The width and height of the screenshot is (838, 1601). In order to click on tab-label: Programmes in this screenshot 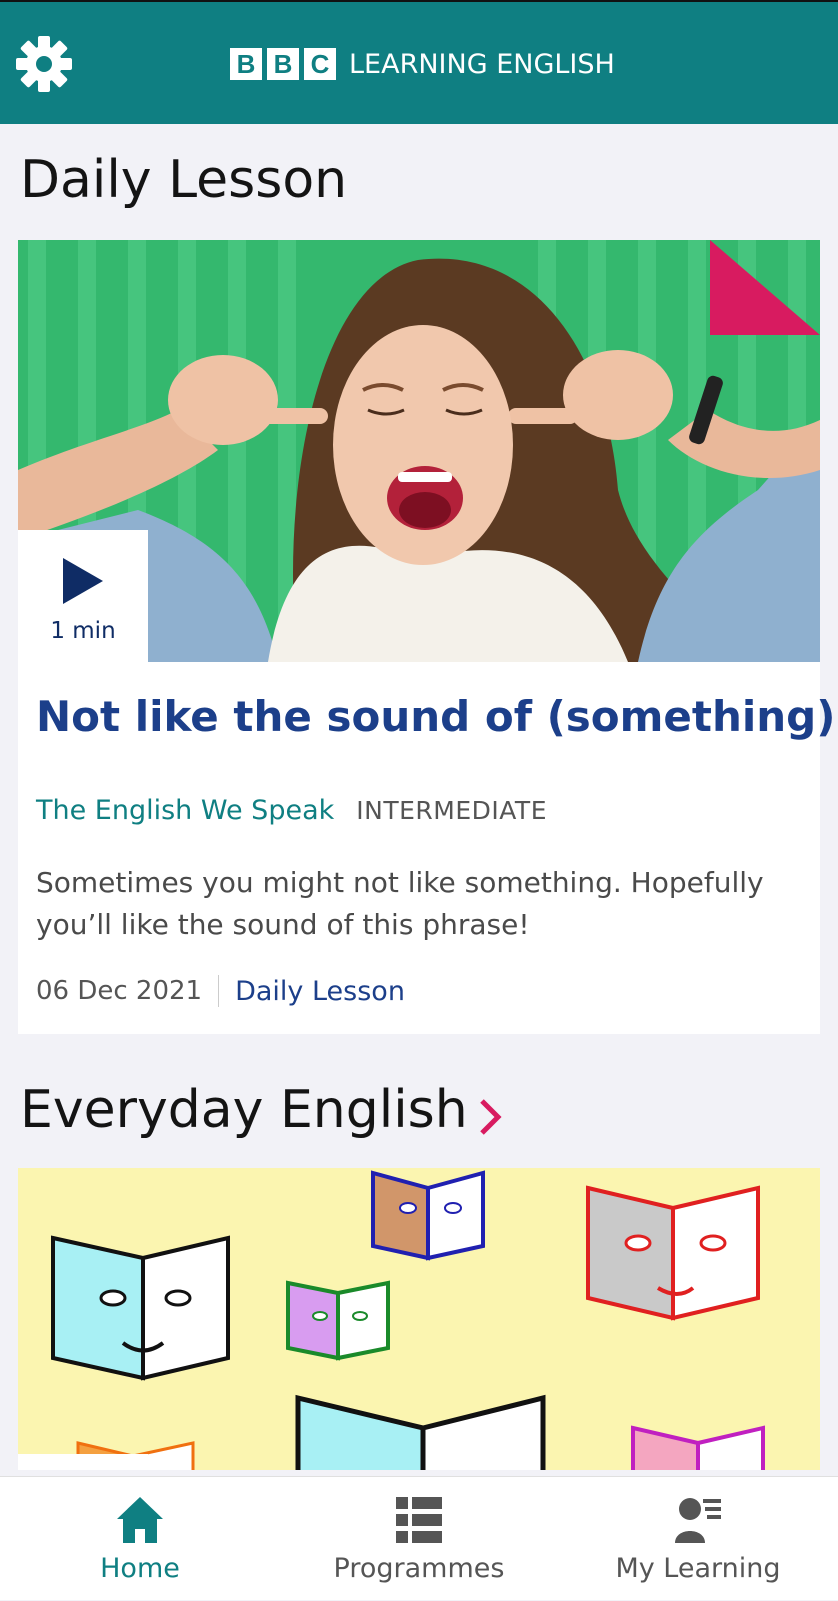, I will do `click(419, 1568)`.